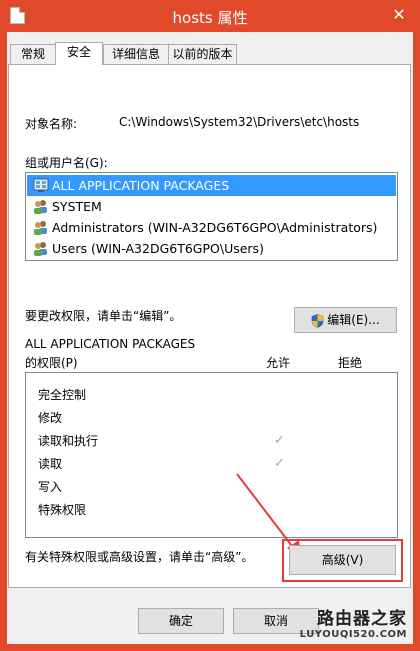 The image size is (420, 651). Describe the element at coordinates (208, 464) in the screenshot. I see `permission-row-read: 读取 ✓` at that location.